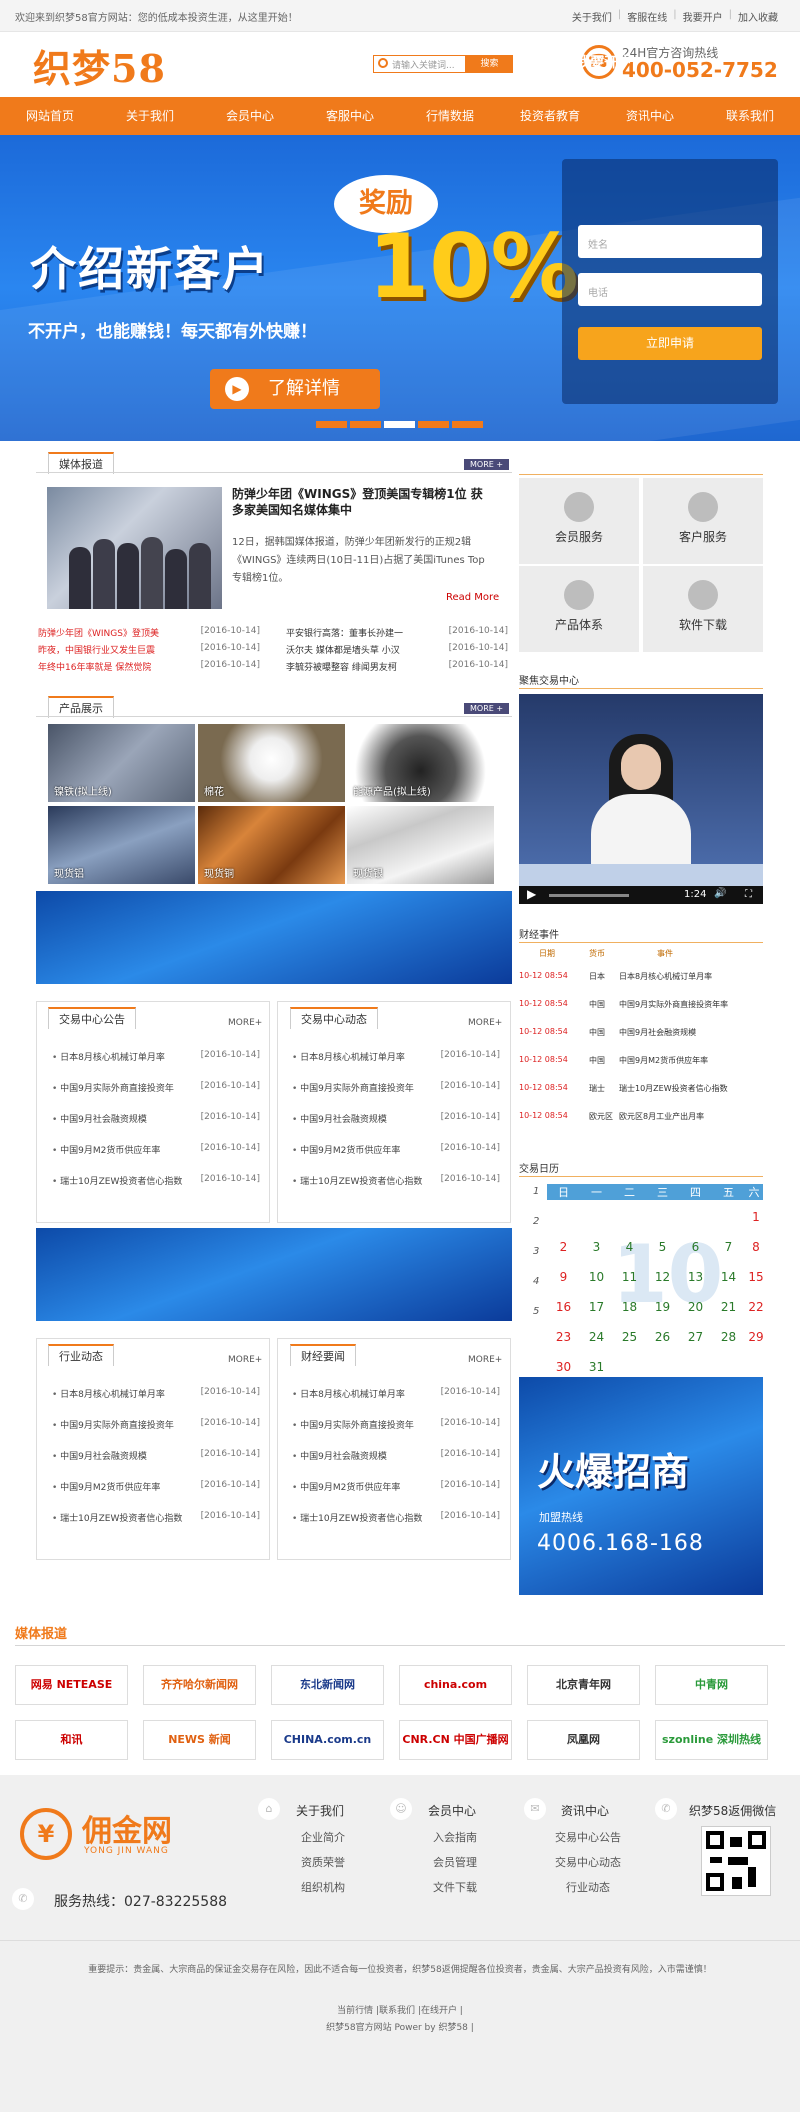  What do you see at coordinates (99, 65) in the screenshot?
I see `site-logo: 织梦58` at bounding box center [99, 65].